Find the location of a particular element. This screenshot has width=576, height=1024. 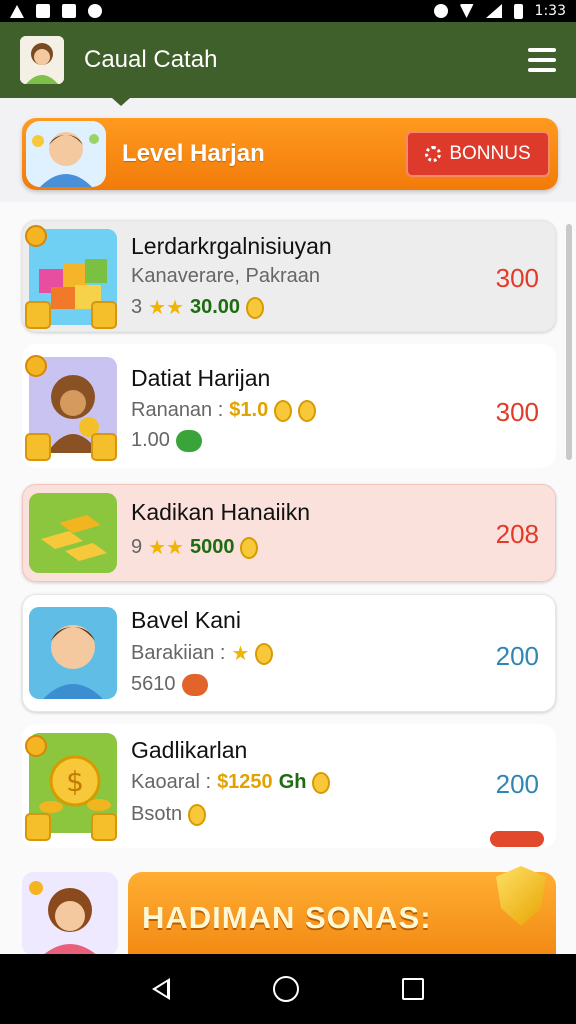

image-icon is located at coordinates (43, 11).